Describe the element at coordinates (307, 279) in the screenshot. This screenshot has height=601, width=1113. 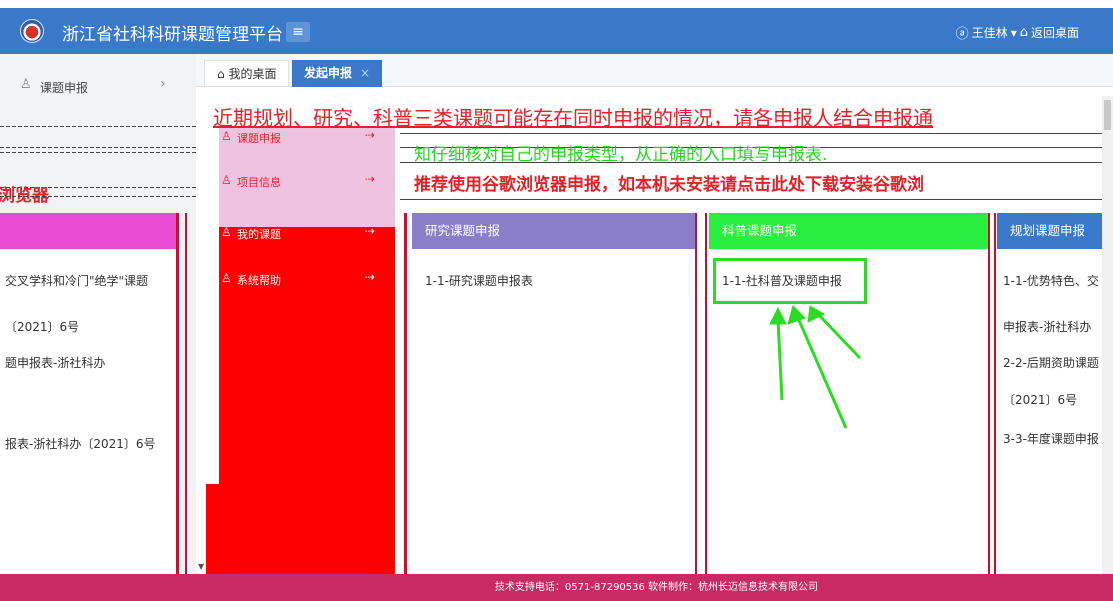
I see `dropdown-item-help: ♙ 系统帮助 ⇢` at that location.